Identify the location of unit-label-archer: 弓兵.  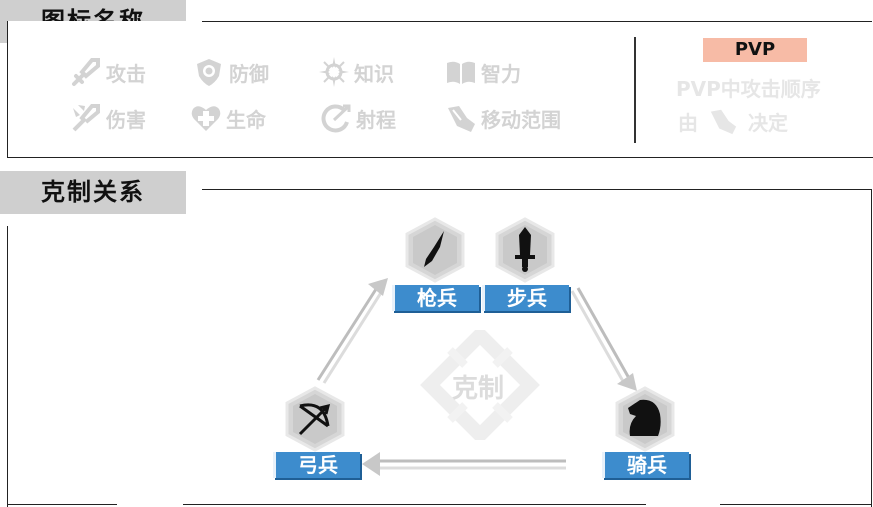
(316, 465).